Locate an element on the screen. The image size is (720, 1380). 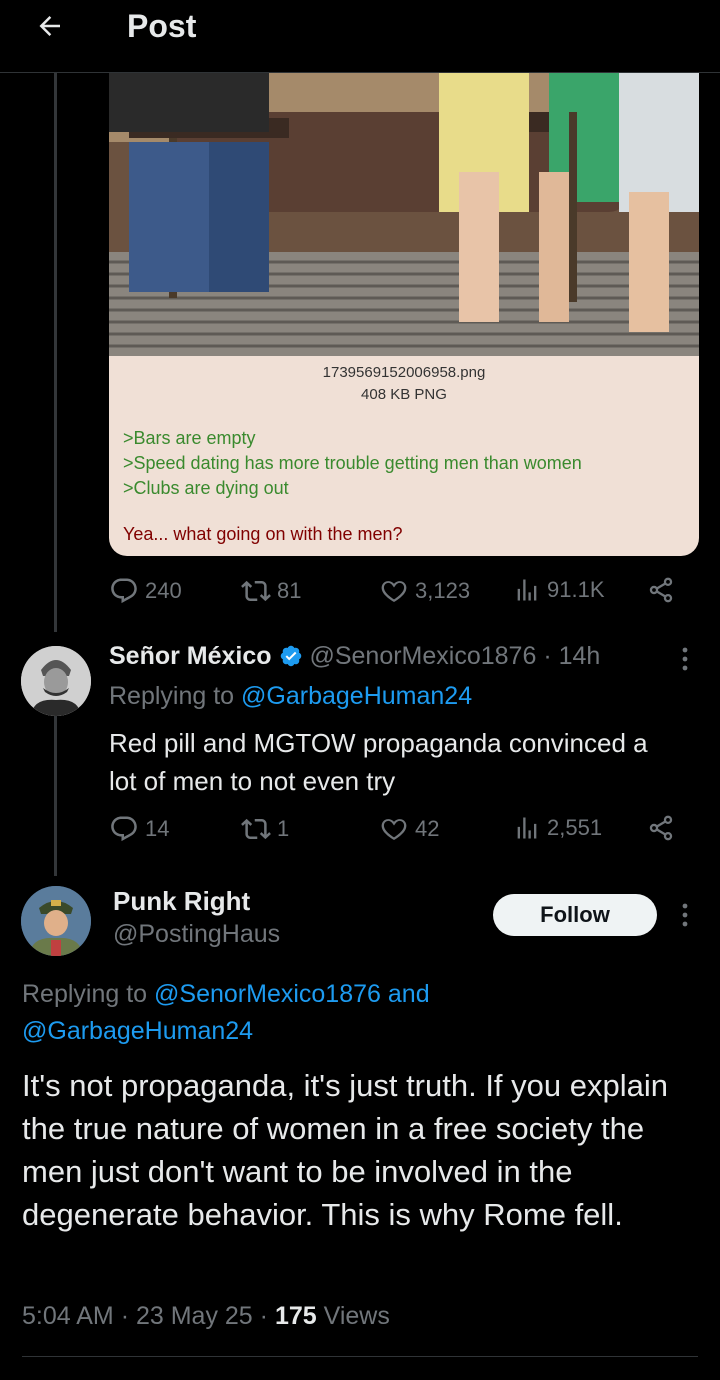
repost-count: 1 is located at coordinates (283, 828).